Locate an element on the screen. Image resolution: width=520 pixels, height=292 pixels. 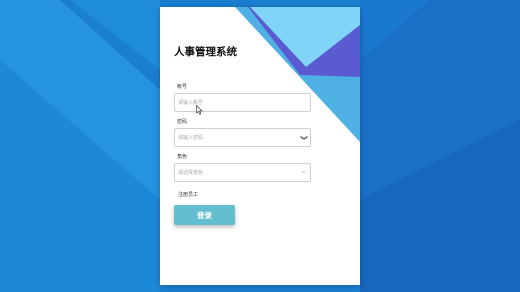
page-title: 人事管理系统 is located at coordinates (205, 52).